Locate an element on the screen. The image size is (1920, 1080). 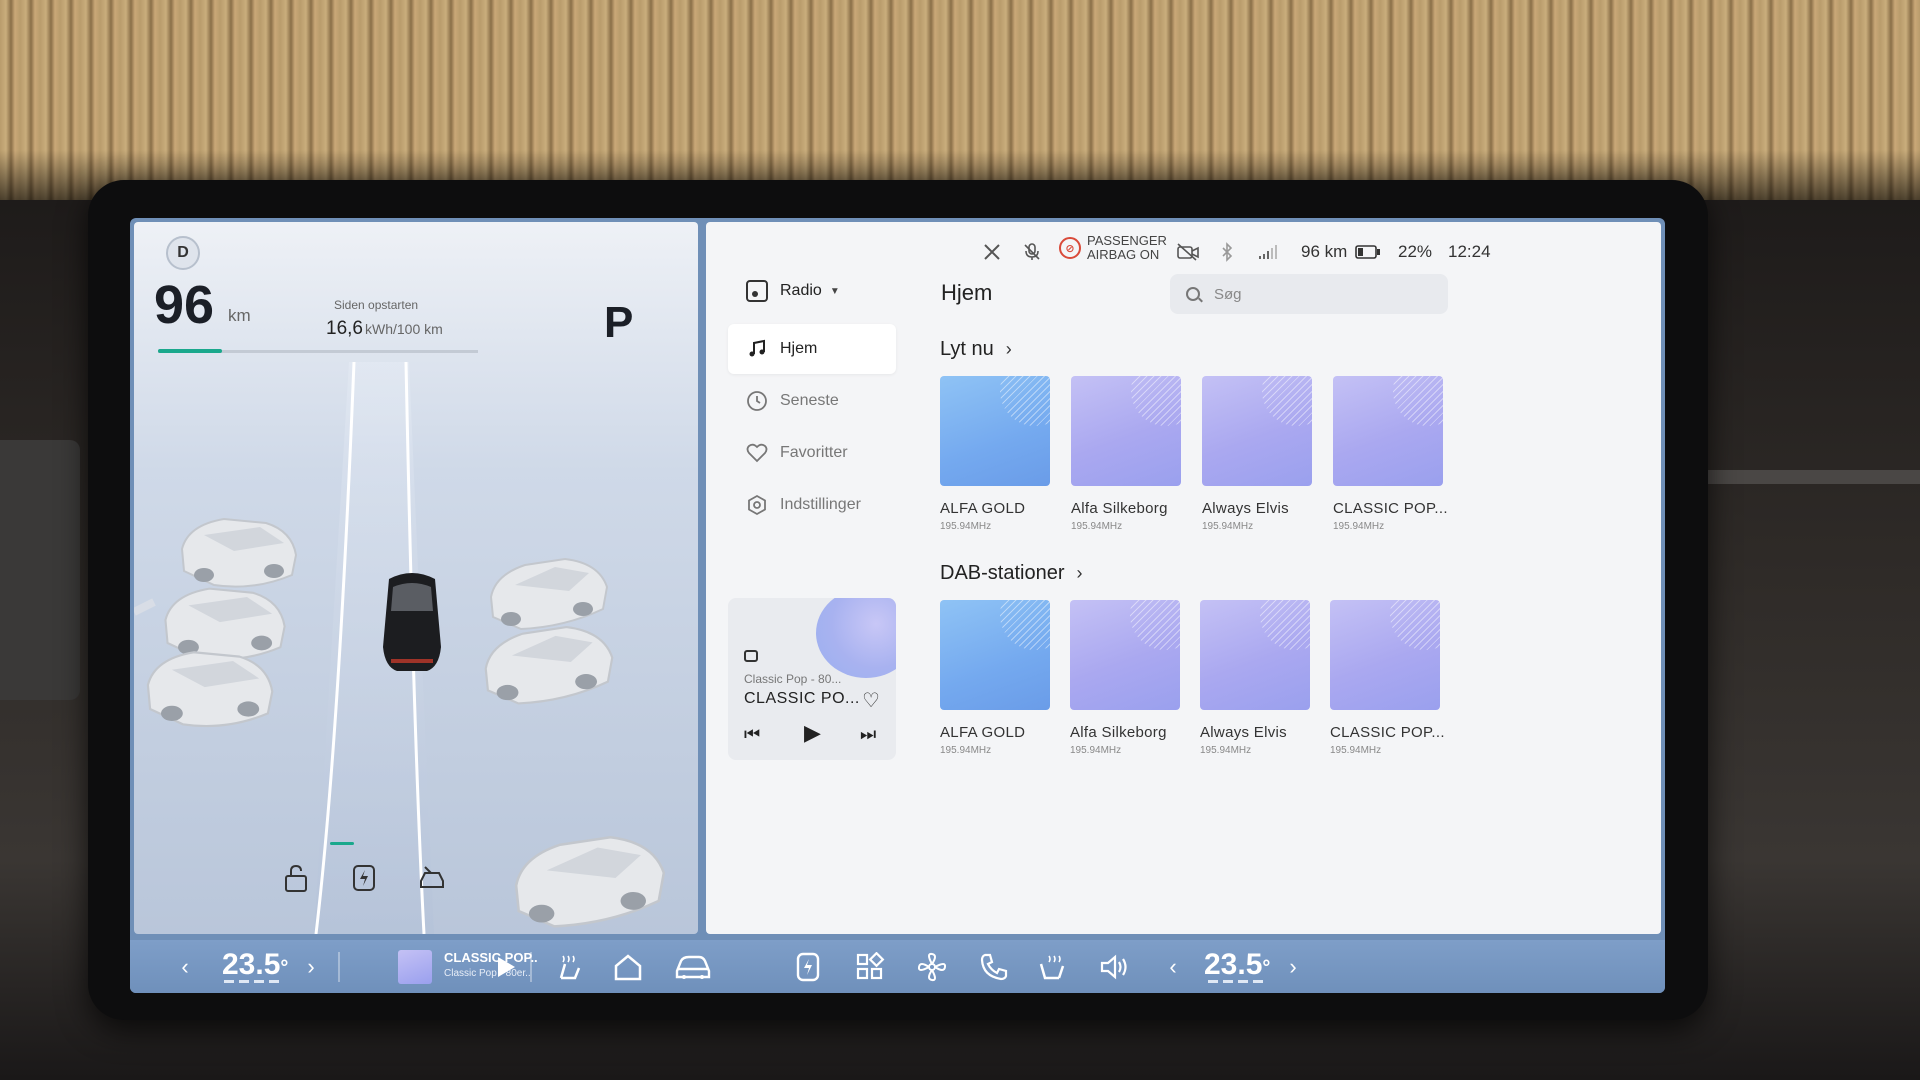
home-button is located at coordinates (628, 966).